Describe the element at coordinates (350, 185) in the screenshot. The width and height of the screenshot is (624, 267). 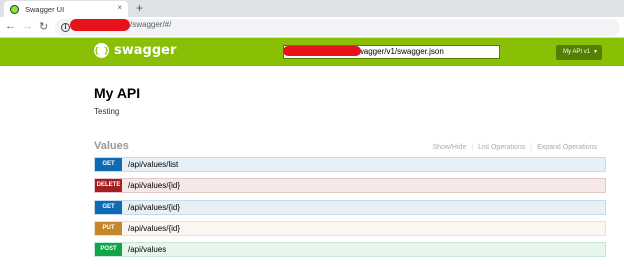
I see `operation-row: DELETE /api/values/{id}` at that location.